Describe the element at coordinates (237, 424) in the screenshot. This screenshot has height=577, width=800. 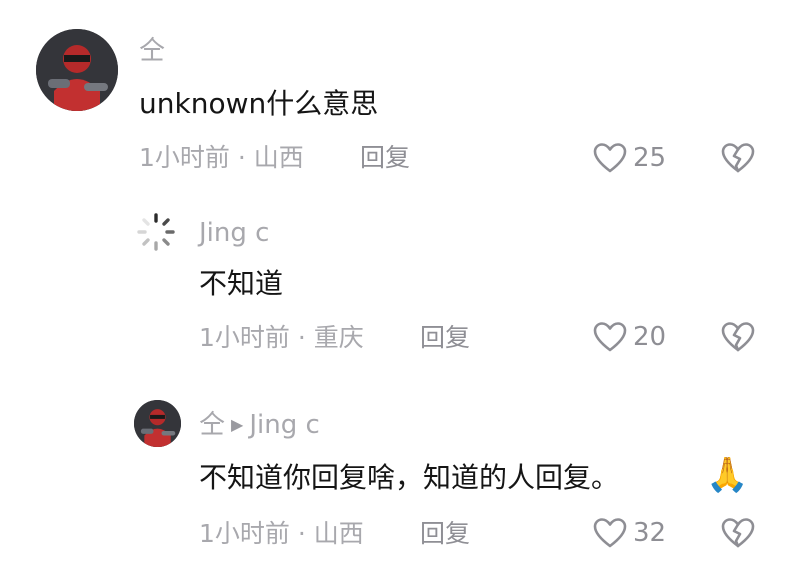
I see `triangle-right-icon: ▶` at that location.